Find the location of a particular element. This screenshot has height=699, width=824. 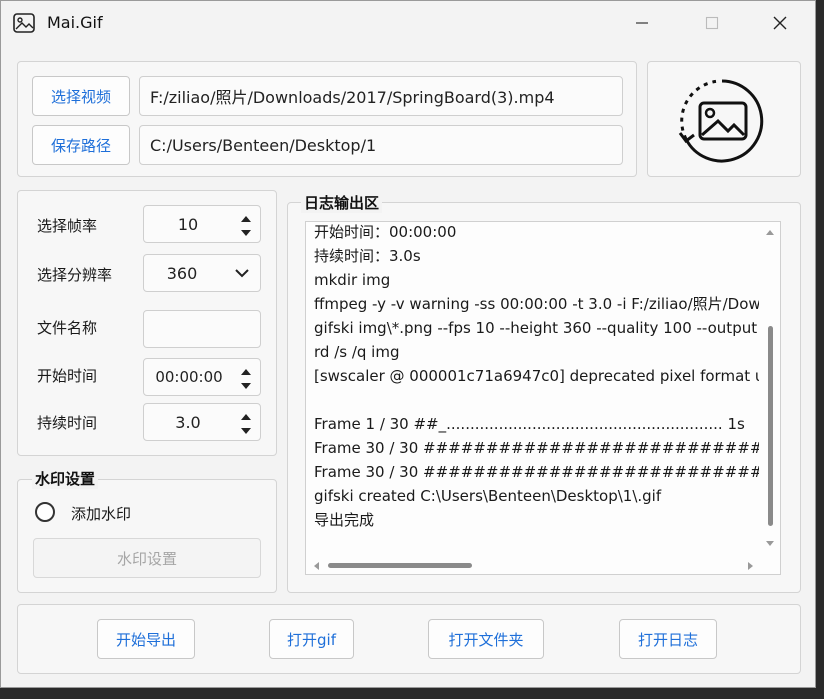

window-title: Mai.Gif is located at coordinates (75, 22).